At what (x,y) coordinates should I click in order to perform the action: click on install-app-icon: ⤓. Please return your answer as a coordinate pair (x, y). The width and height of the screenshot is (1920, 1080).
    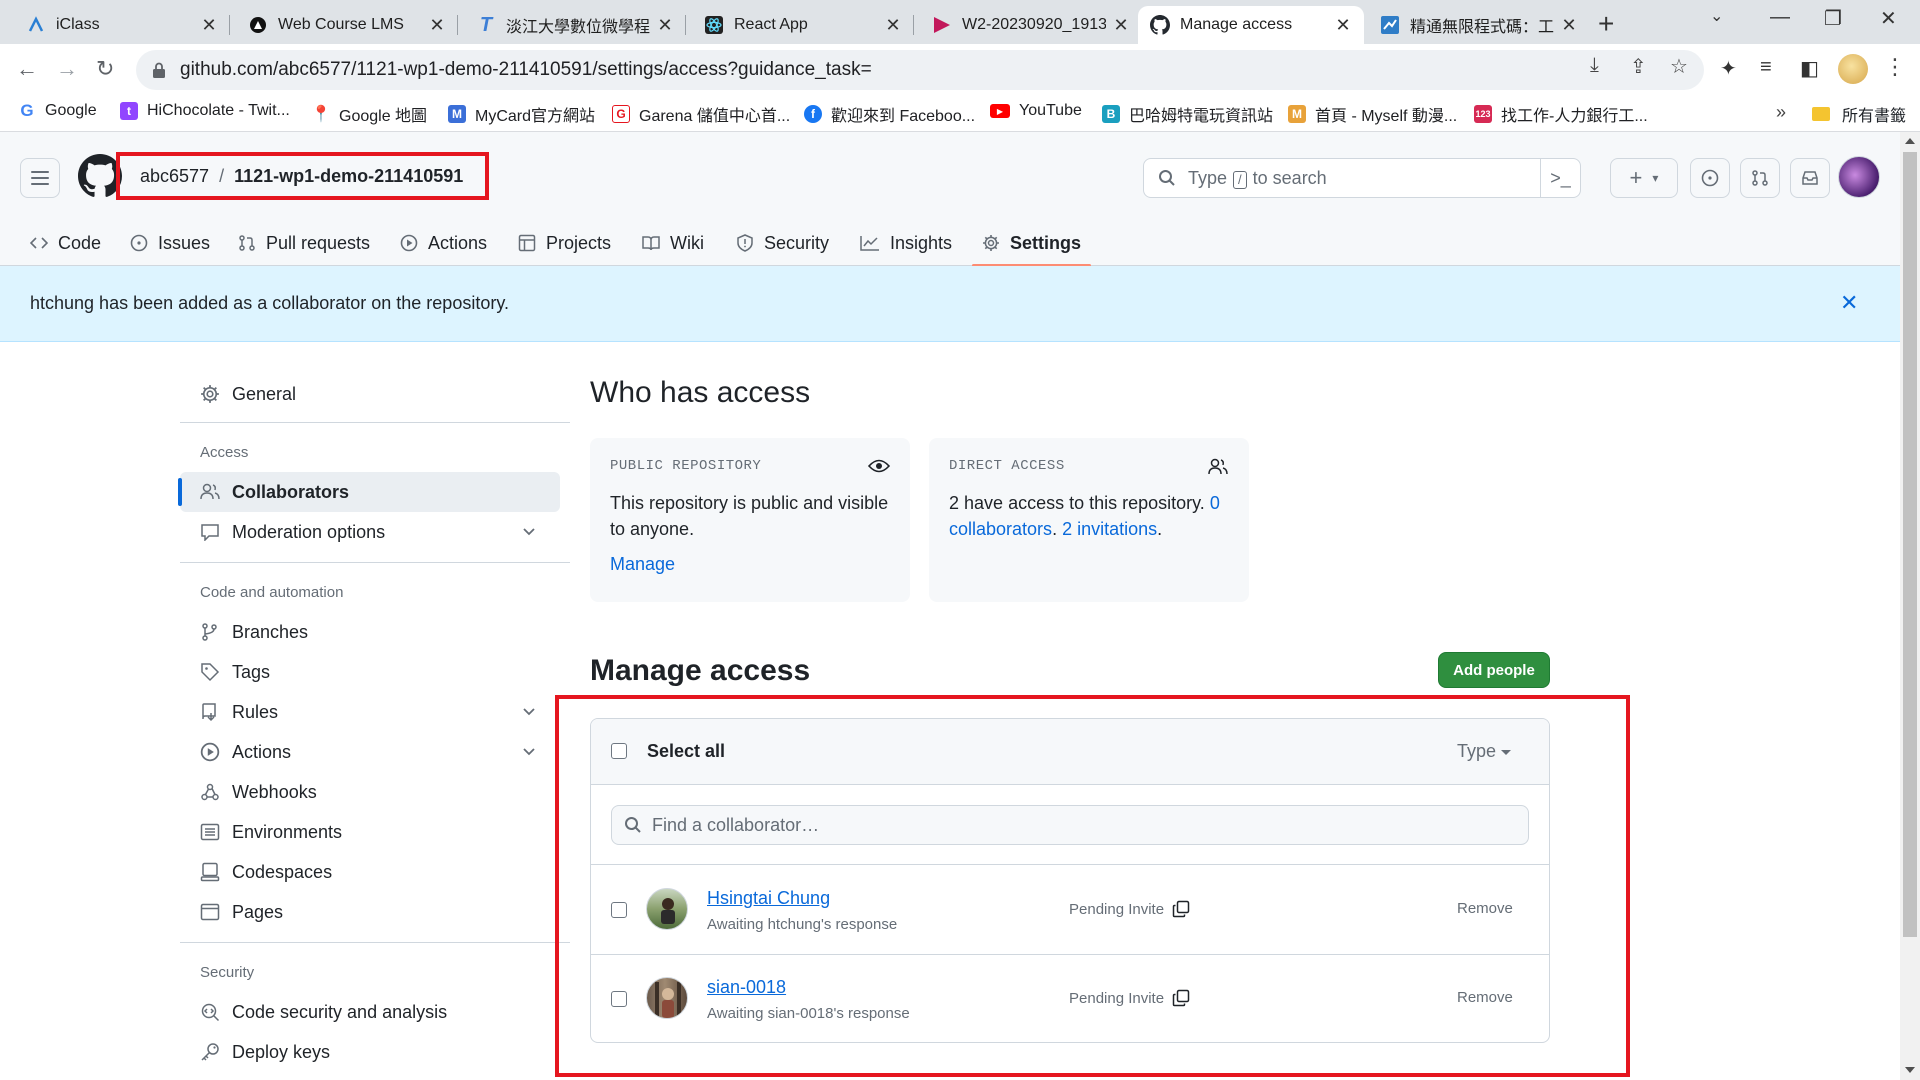
    Looking at the image, I should click on (1594, 65).